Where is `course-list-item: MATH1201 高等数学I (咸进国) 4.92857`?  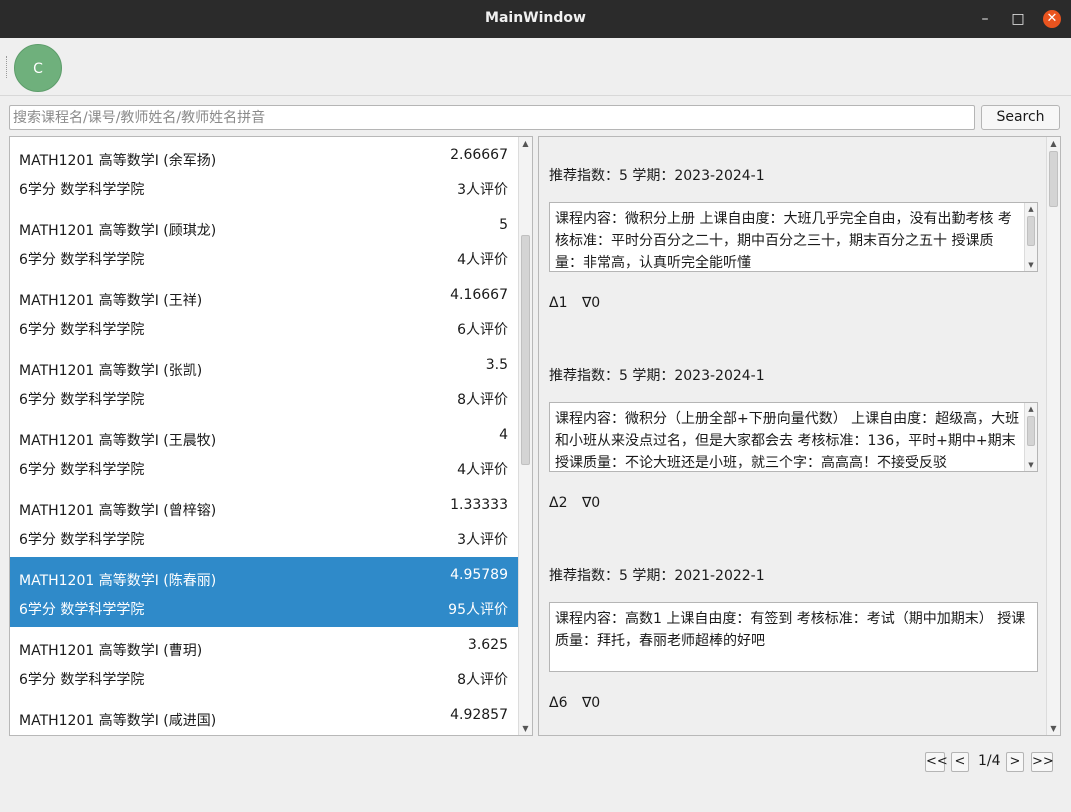 course-list-item: MATH1201 高等数学I (咸进国) 4.92857 is located at coordinates (264, 716).